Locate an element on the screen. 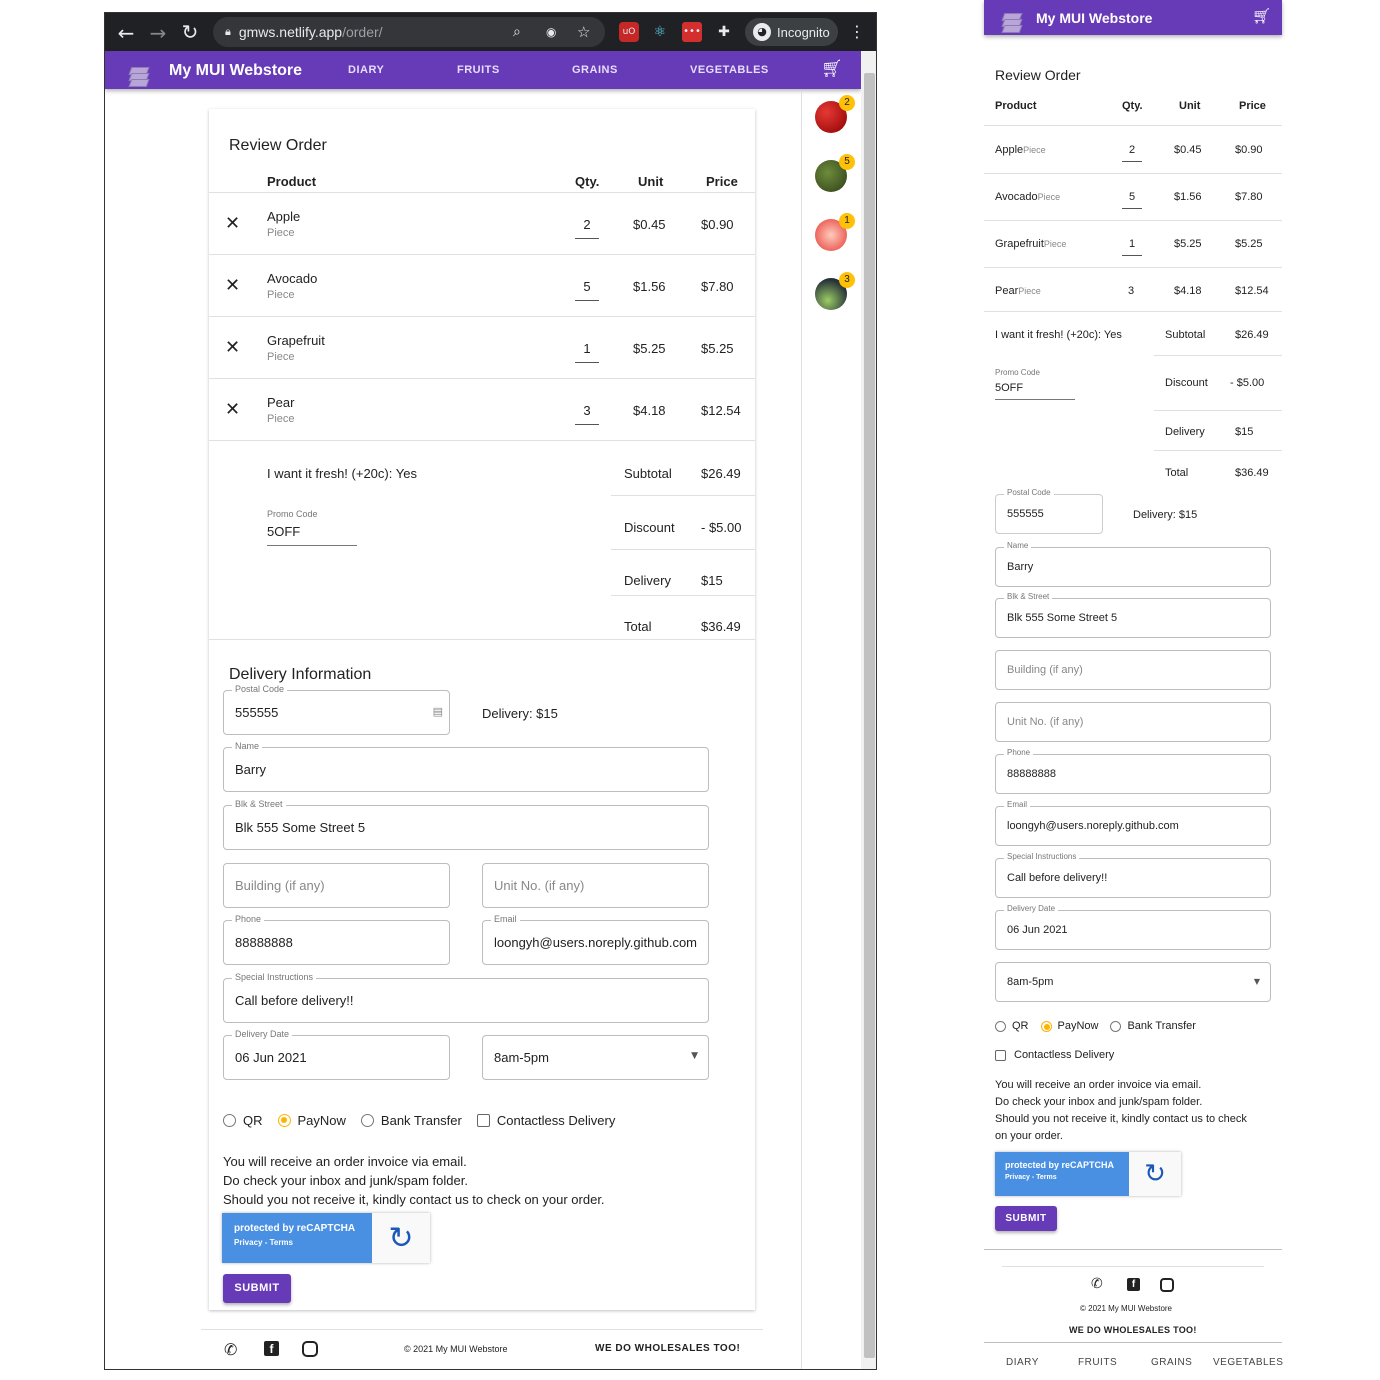 The width and height of the screenshot is (1380, 1380). nav-grains: GRAINS is located at coordinates (595, 70).